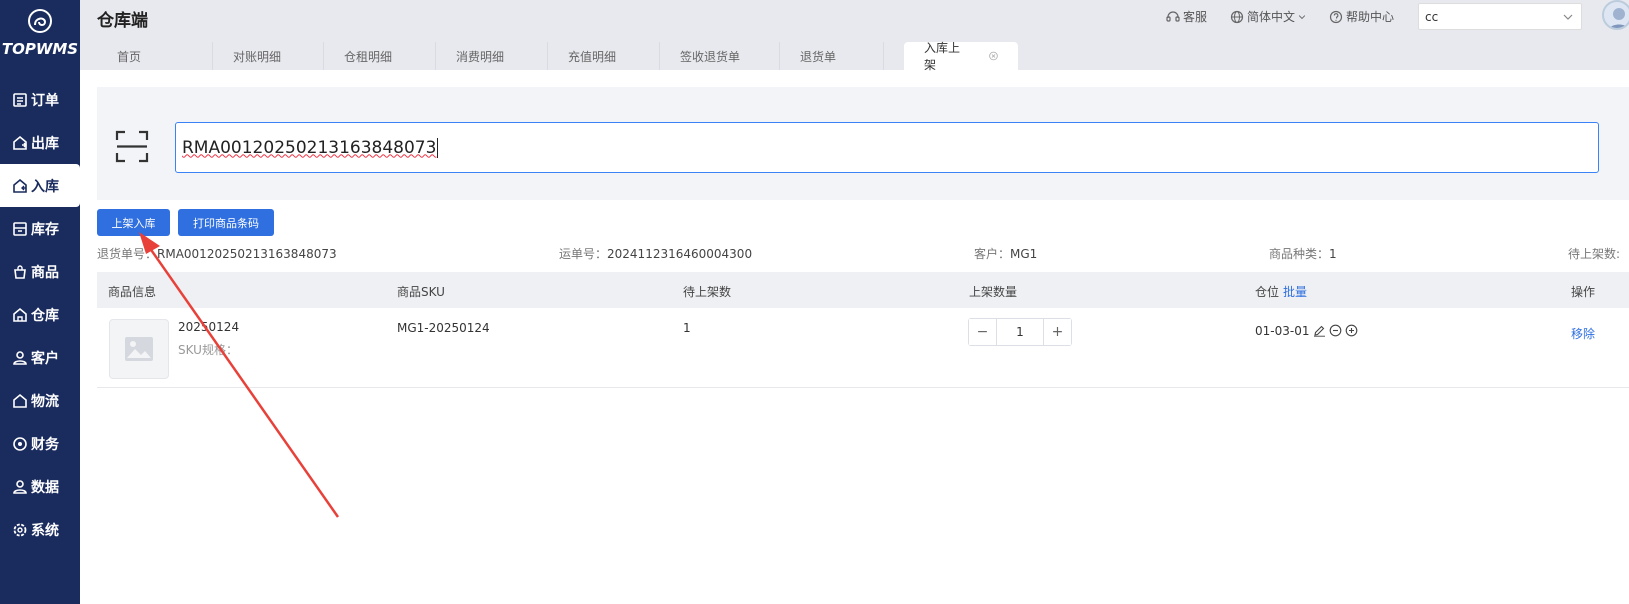 The width and height of the screenshot is (1629, 604). I want to click on sidebar-item-label: 数据, so click(45, 487).